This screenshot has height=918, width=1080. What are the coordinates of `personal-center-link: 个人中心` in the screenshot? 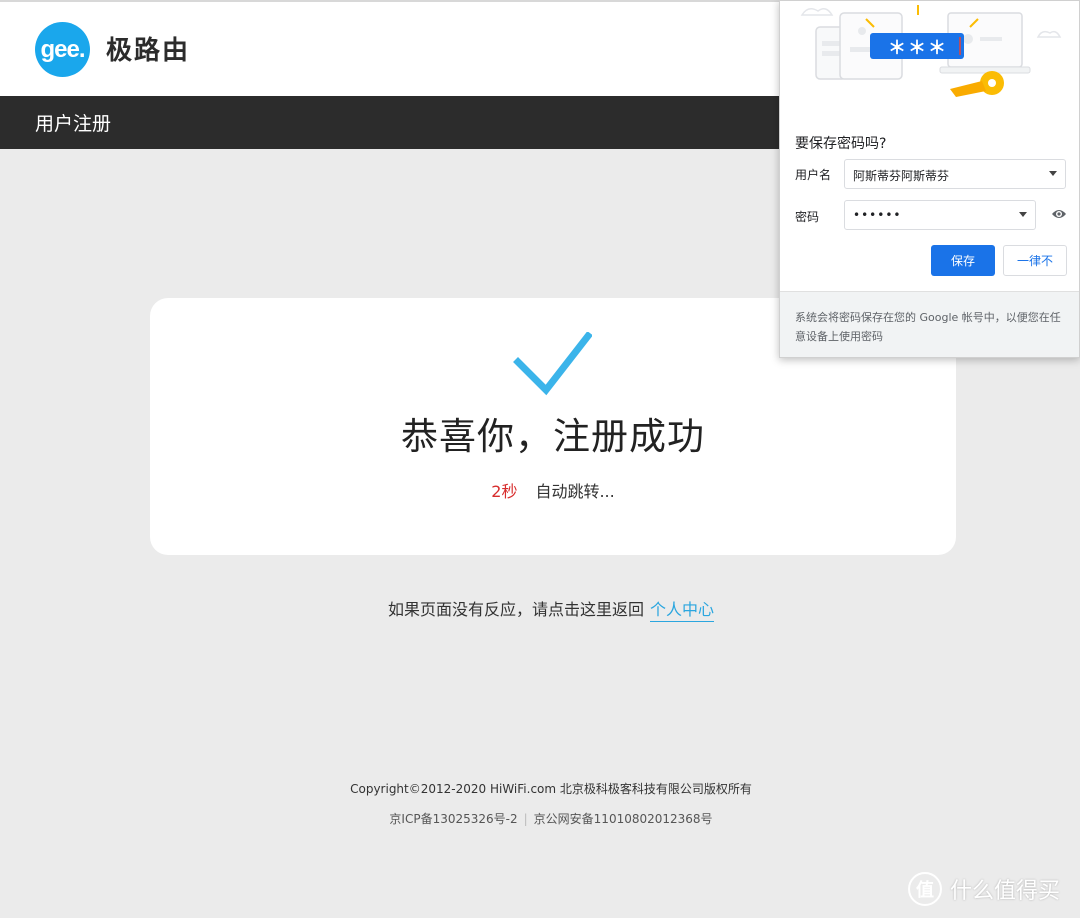 It's located at (682, 611).